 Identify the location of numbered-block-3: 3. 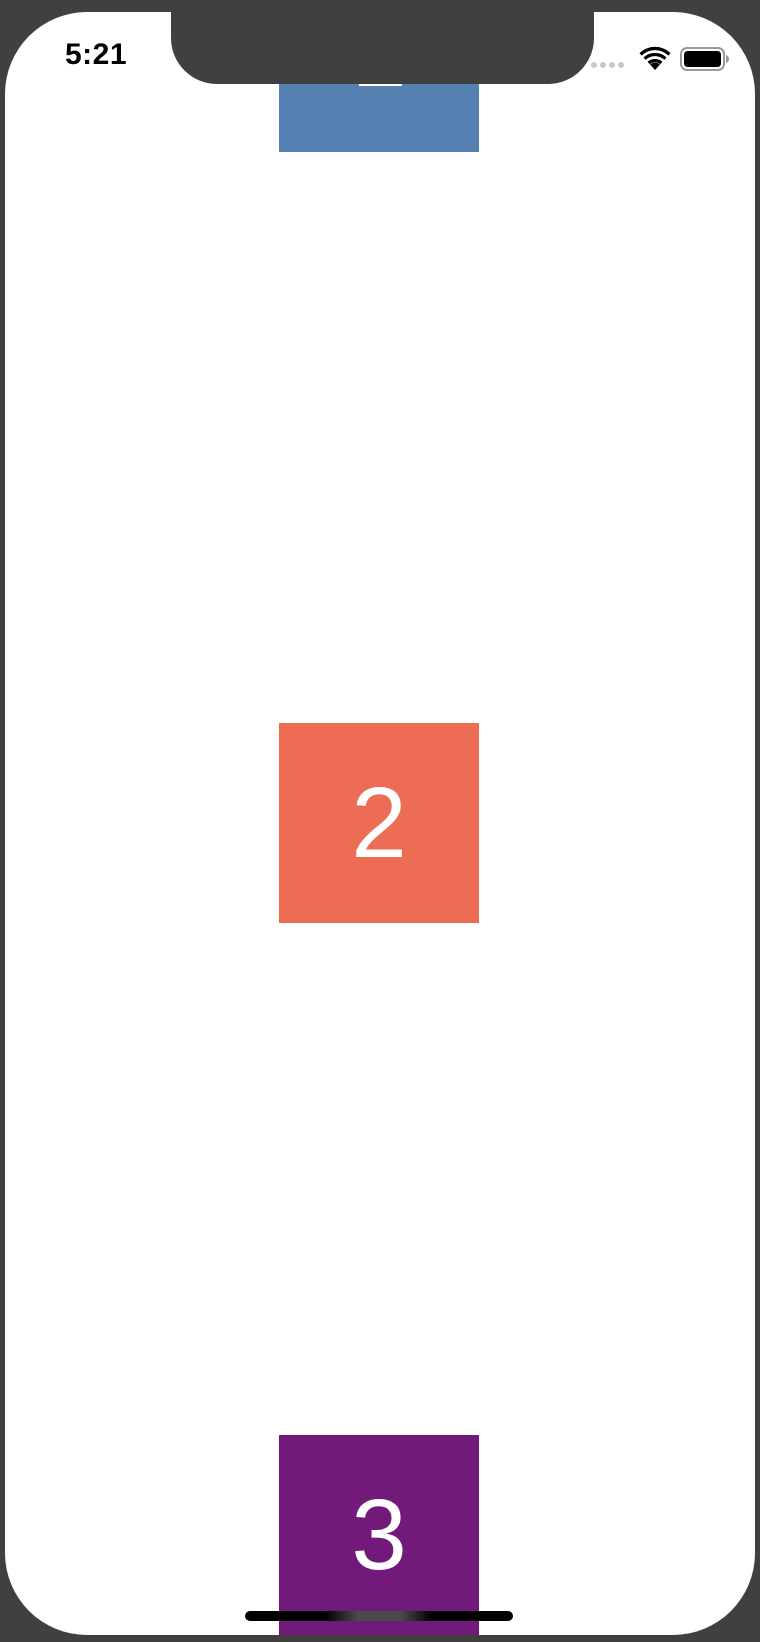
(379, 1535).